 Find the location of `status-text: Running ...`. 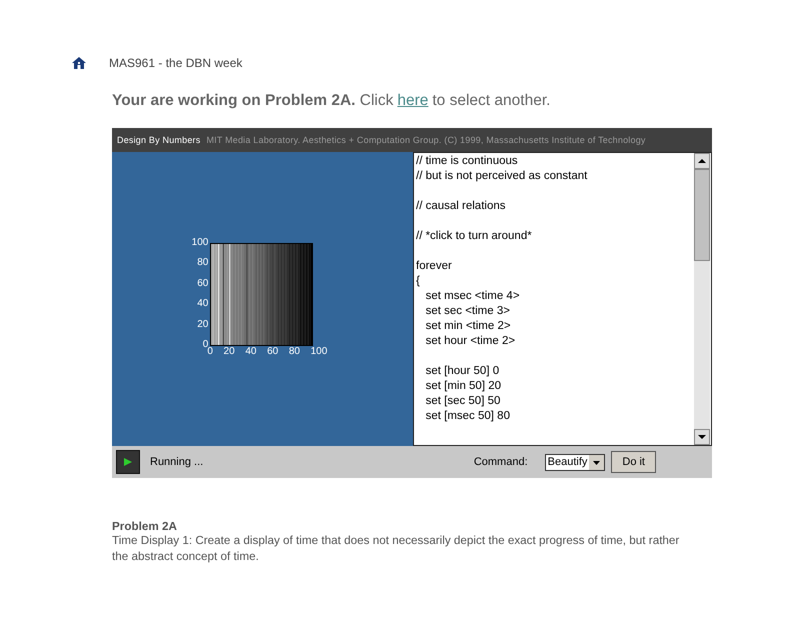

status-text: Running ... is located at coordinates (177, 462).